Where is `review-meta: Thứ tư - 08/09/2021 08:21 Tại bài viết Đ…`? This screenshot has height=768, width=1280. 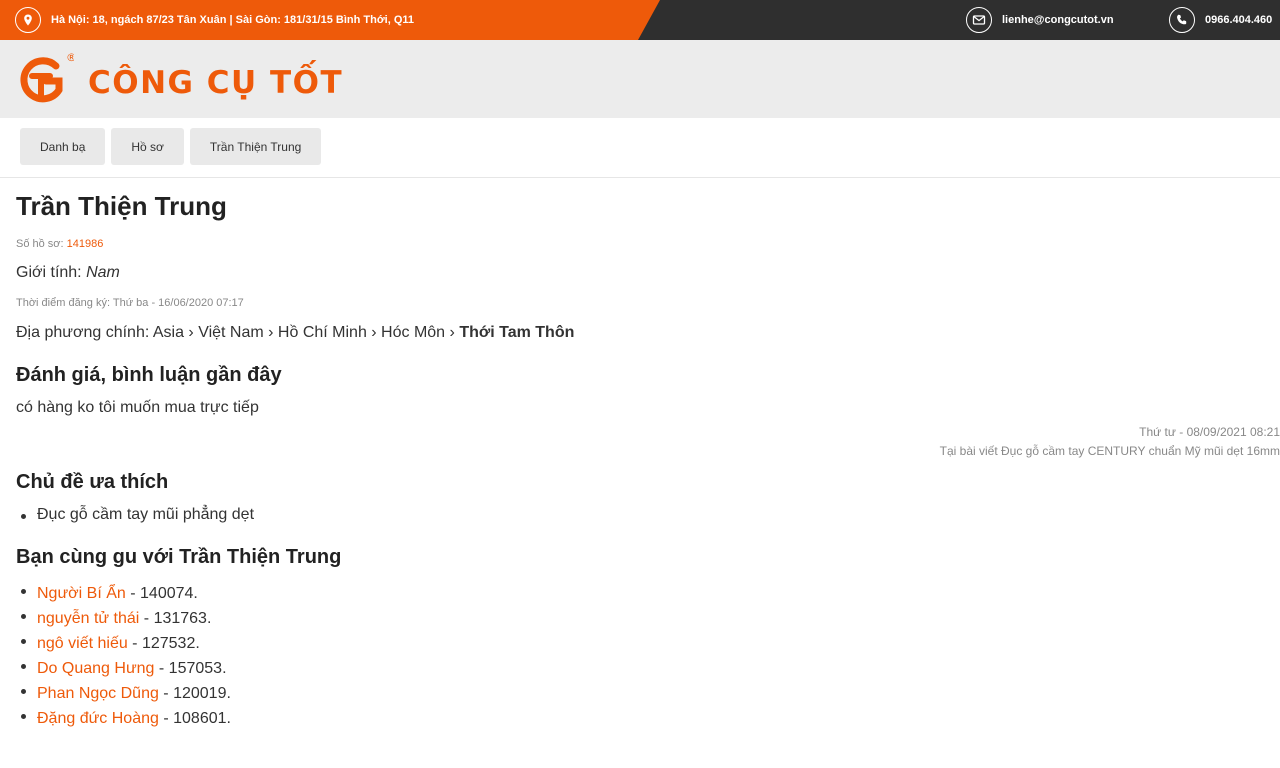
review-meta: Thứ tư - 08/09/2021 08:21 Tại bài viết Đ… is located at coordinates (648, 444).